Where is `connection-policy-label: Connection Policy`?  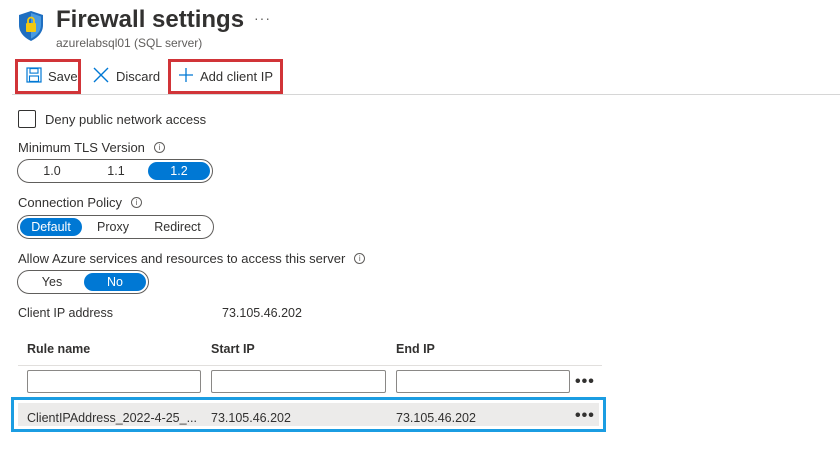
connection-policy-label: Connection Policy is located at coordinates (70, 202).